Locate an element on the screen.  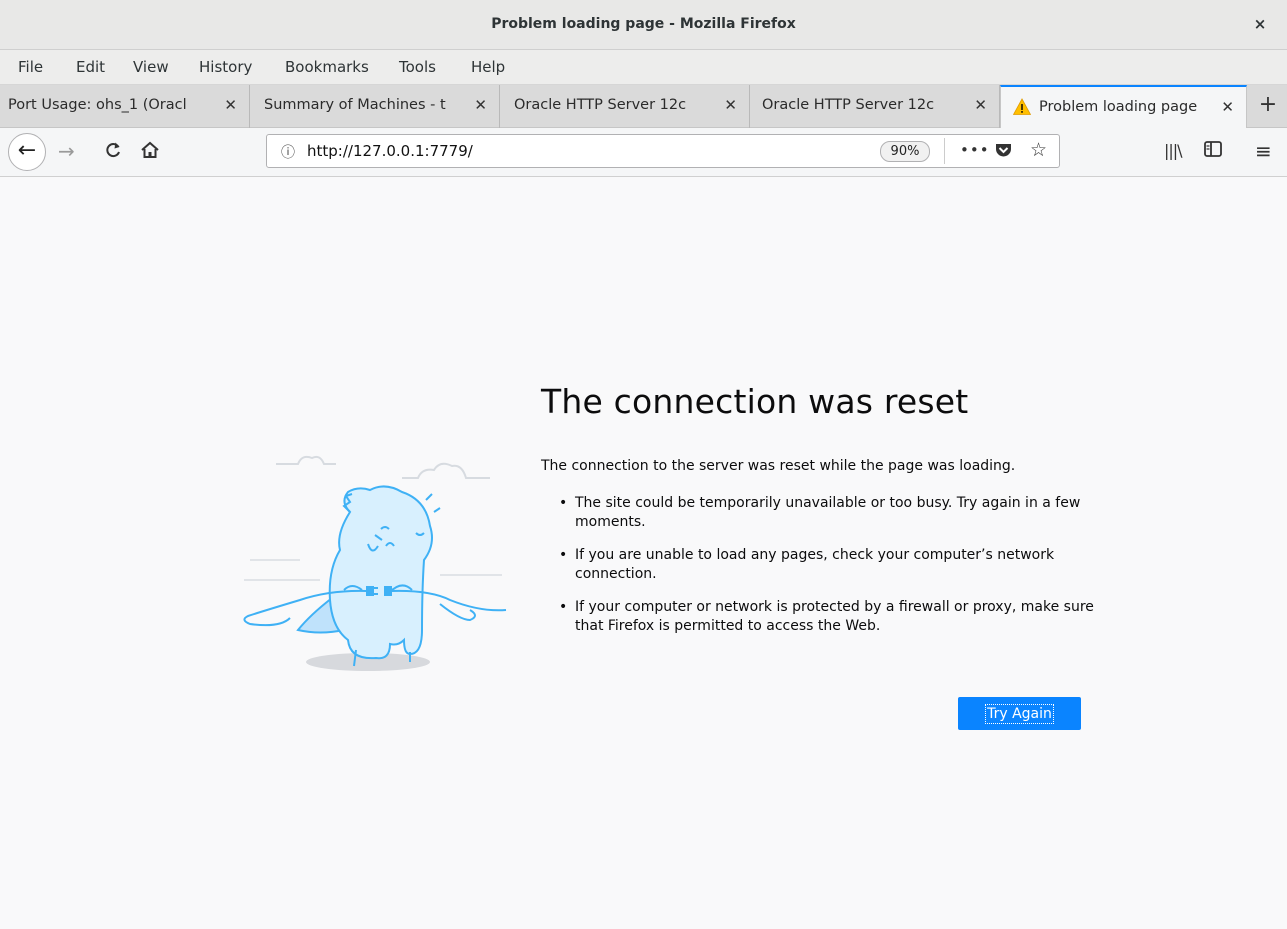
window-close-icon: × is located at coordinates (1260, 24).